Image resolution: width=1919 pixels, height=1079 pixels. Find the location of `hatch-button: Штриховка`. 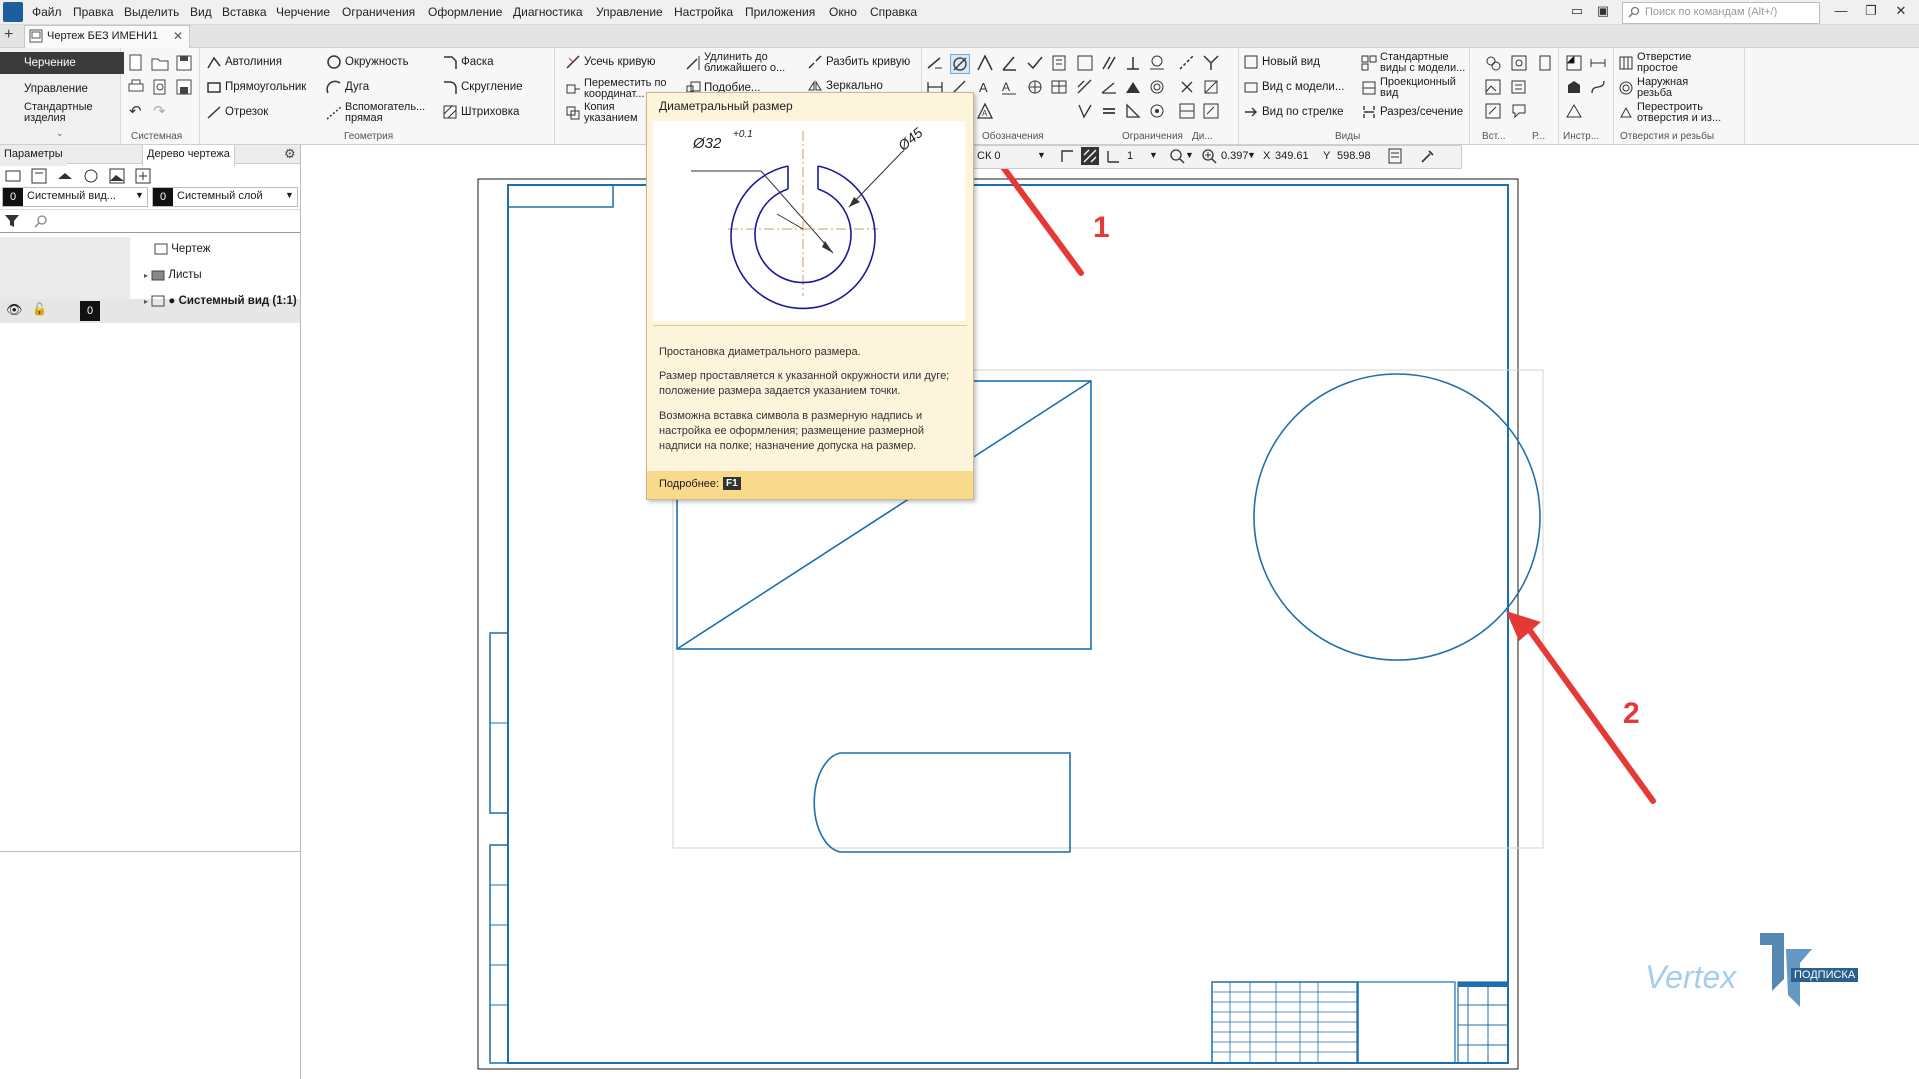

hatch-button: Штриховка is located at coordinates (480, 115).